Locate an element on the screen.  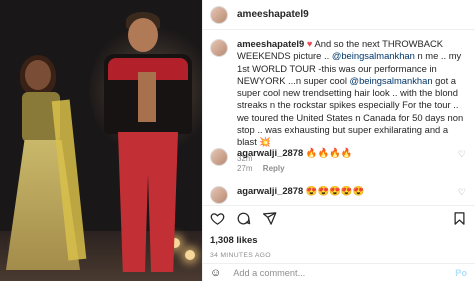
comment-text: 😍😍😍😍😍 is located at coordinates (335, 190).